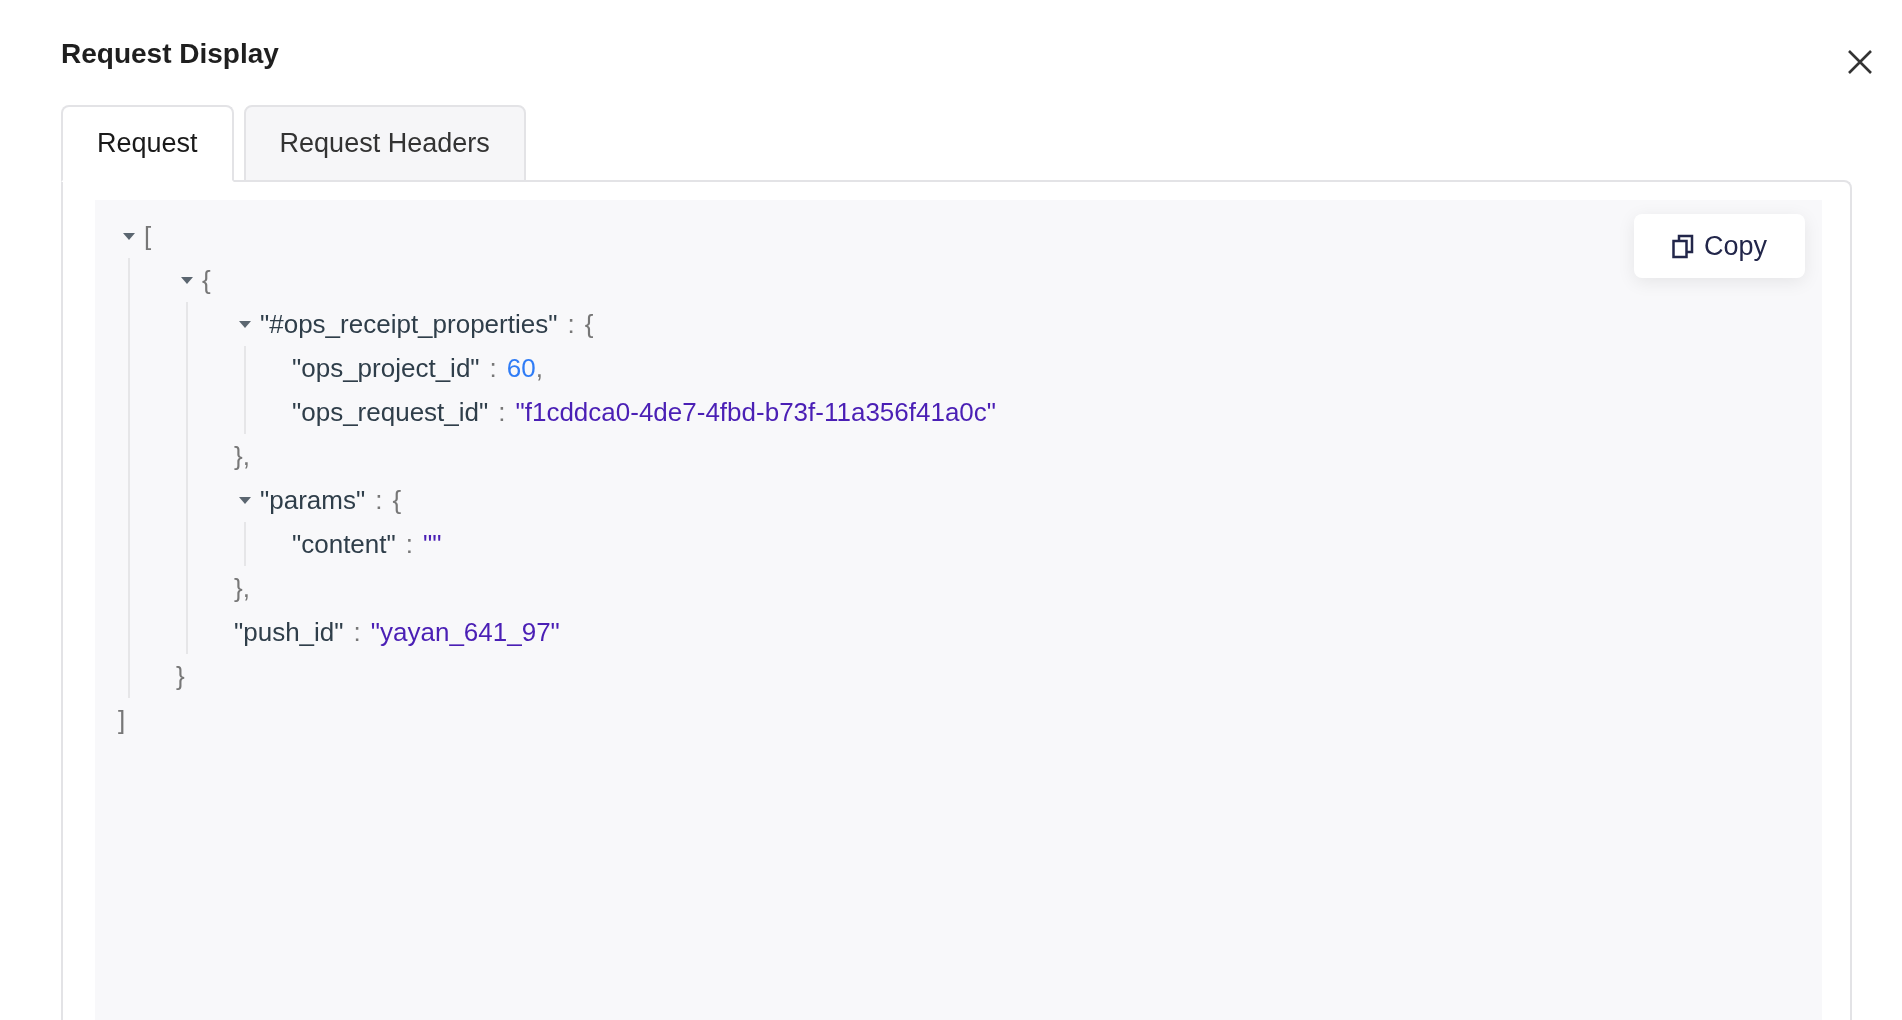 This screenshot has height=1020, width=1902. I want to click on json-key: "ops_project_id", so click(386, 368).